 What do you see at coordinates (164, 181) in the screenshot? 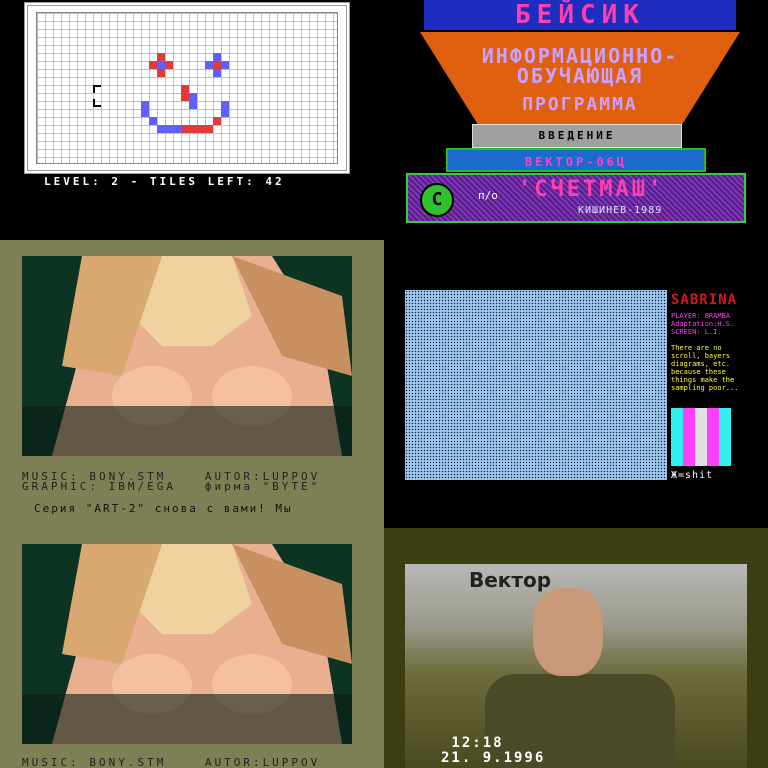
I see `game-status: LEVEL: 2 - TILES LEFT: 42` at bounding box center [164, 181].